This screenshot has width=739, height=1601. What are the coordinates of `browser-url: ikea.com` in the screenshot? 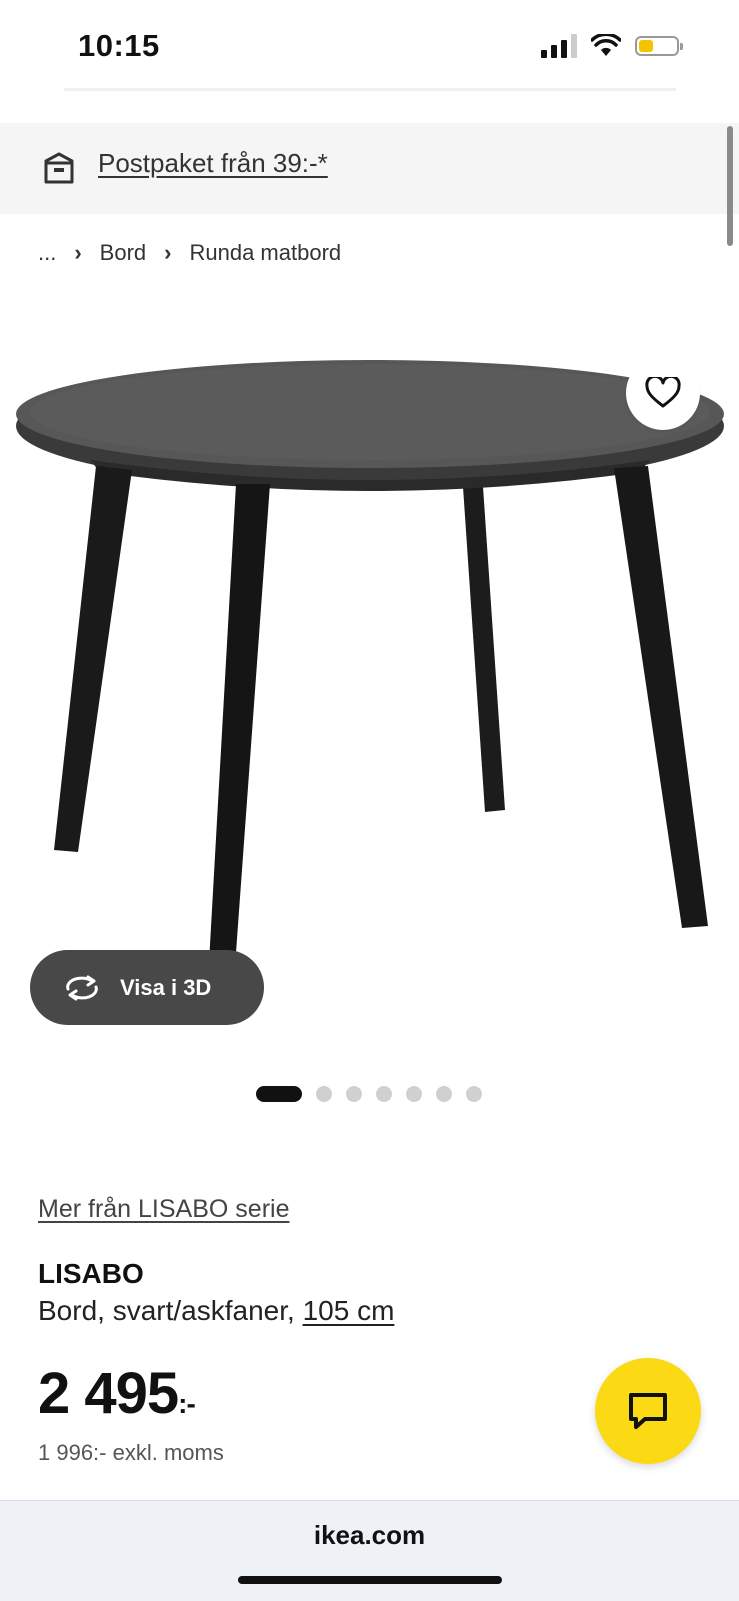 It's located at (369, 1535).